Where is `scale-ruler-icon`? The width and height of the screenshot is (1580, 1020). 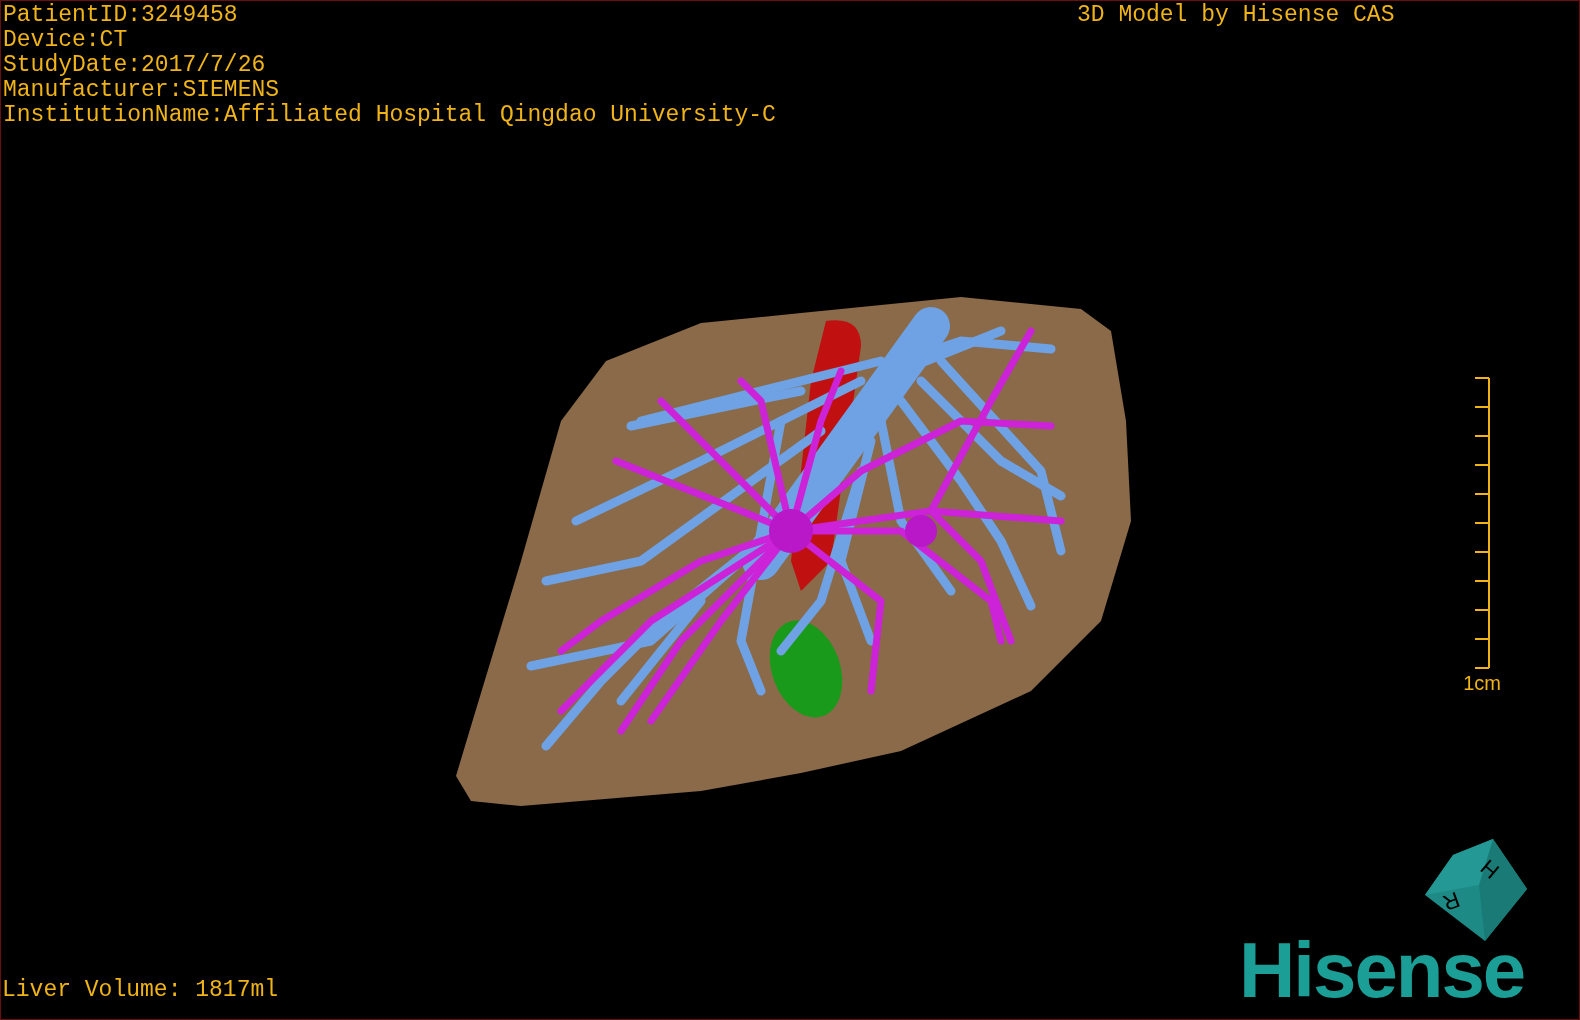
scale-ruler-icon is located at coordinates (1483, 523).